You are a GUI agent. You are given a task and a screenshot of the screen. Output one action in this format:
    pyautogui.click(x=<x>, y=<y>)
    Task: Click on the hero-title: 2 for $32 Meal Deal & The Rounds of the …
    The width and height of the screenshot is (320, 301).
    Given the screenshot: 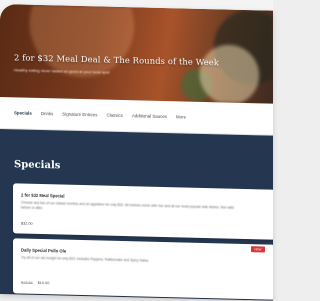 What is the action you would take?
    pyautogui.click(x=116, y=60)
    